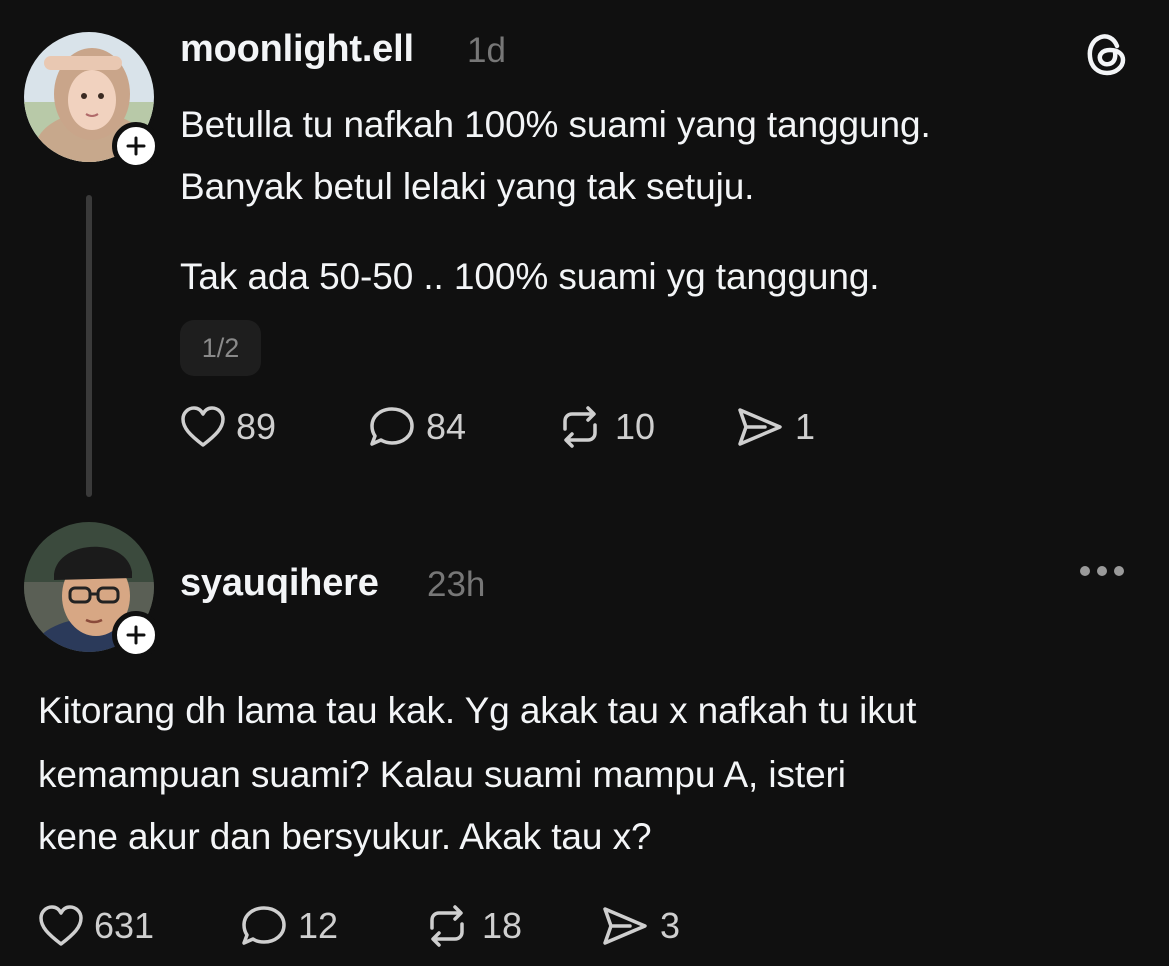  What do you see at coordinates (1107, 56) in the screenshot?
I see `threads-logo-icon` at bounding box center [1107, 56].